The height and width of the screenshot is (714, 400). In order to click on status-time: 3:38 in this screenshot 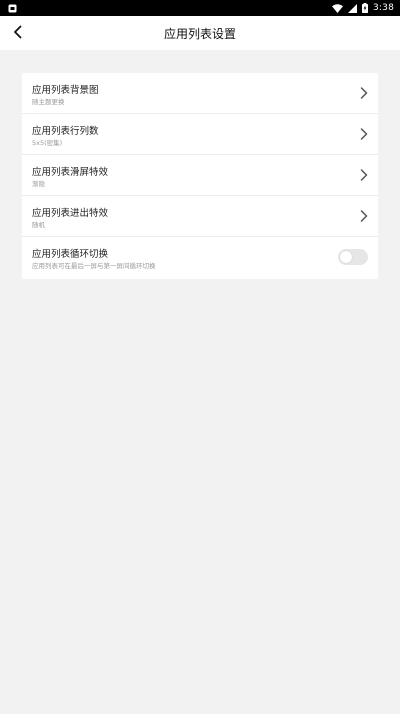, I will do `click(383, 8)`.